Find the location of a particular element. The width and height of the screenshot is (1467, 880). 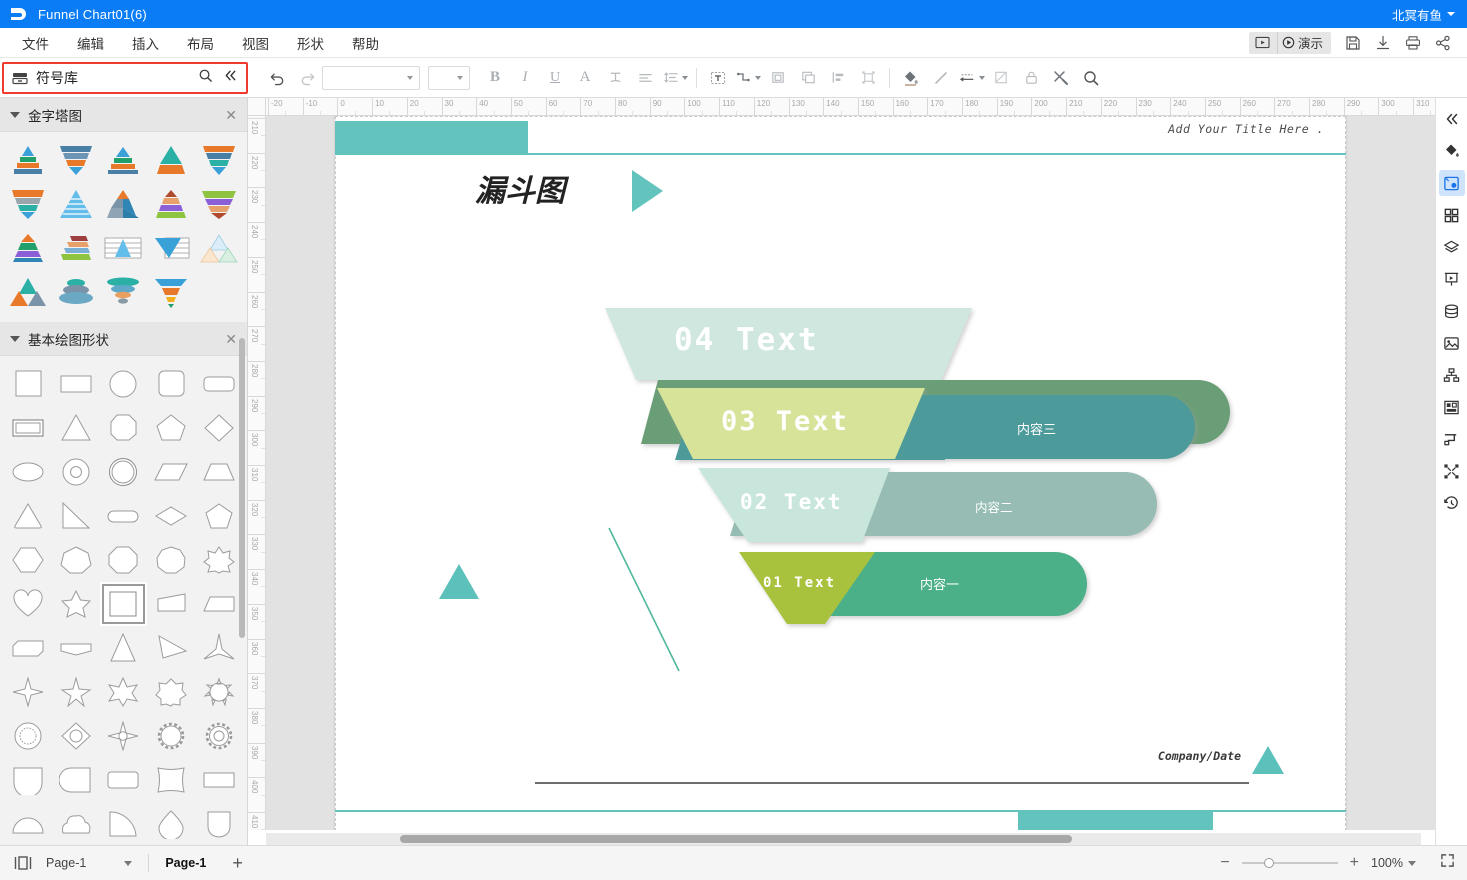

shape-right-triangle is located at coordinates (76, 516).